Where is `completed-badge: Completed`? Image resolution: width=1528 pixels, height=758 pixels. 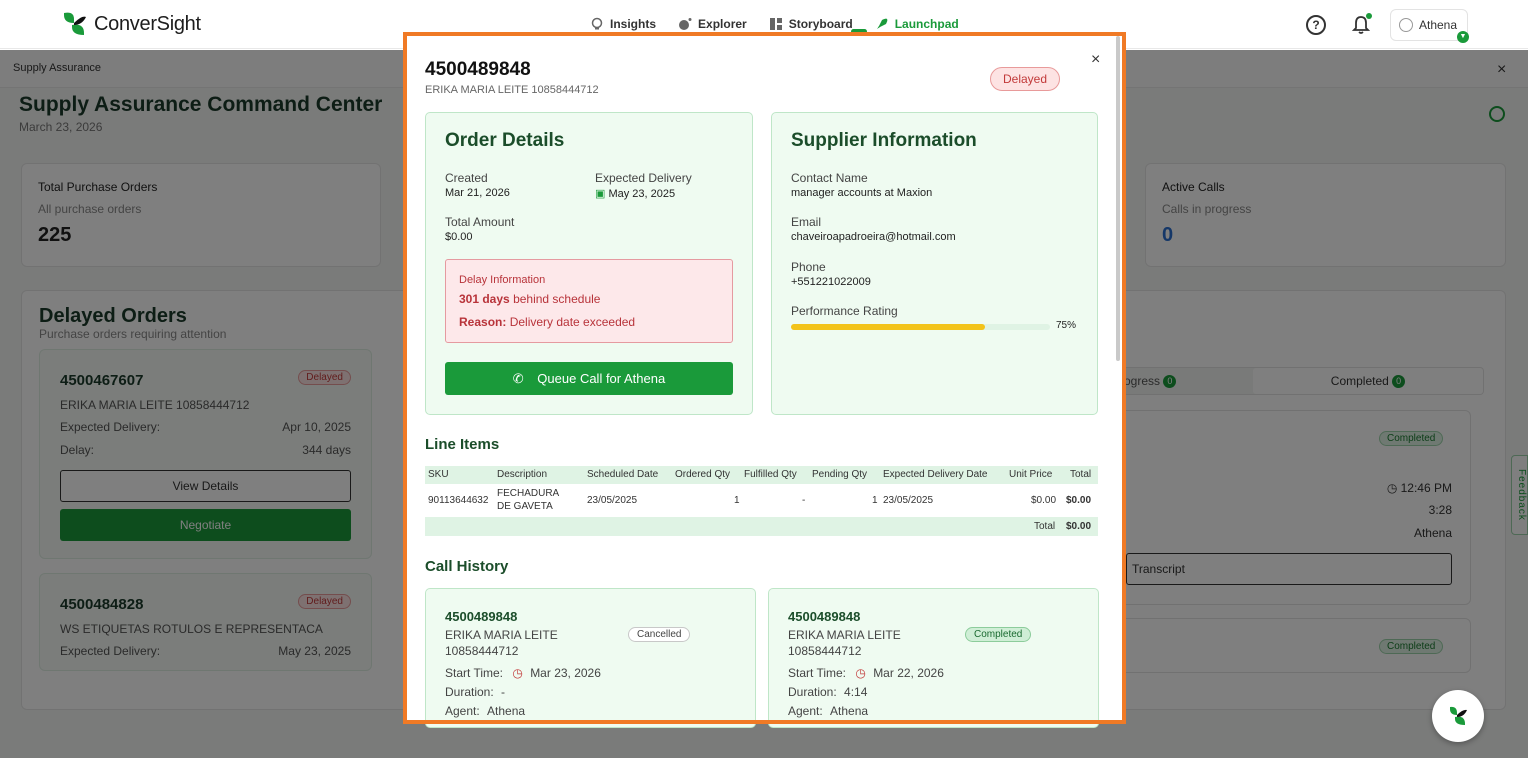 completed-badge: Completed is located at coordinates (998, 634).